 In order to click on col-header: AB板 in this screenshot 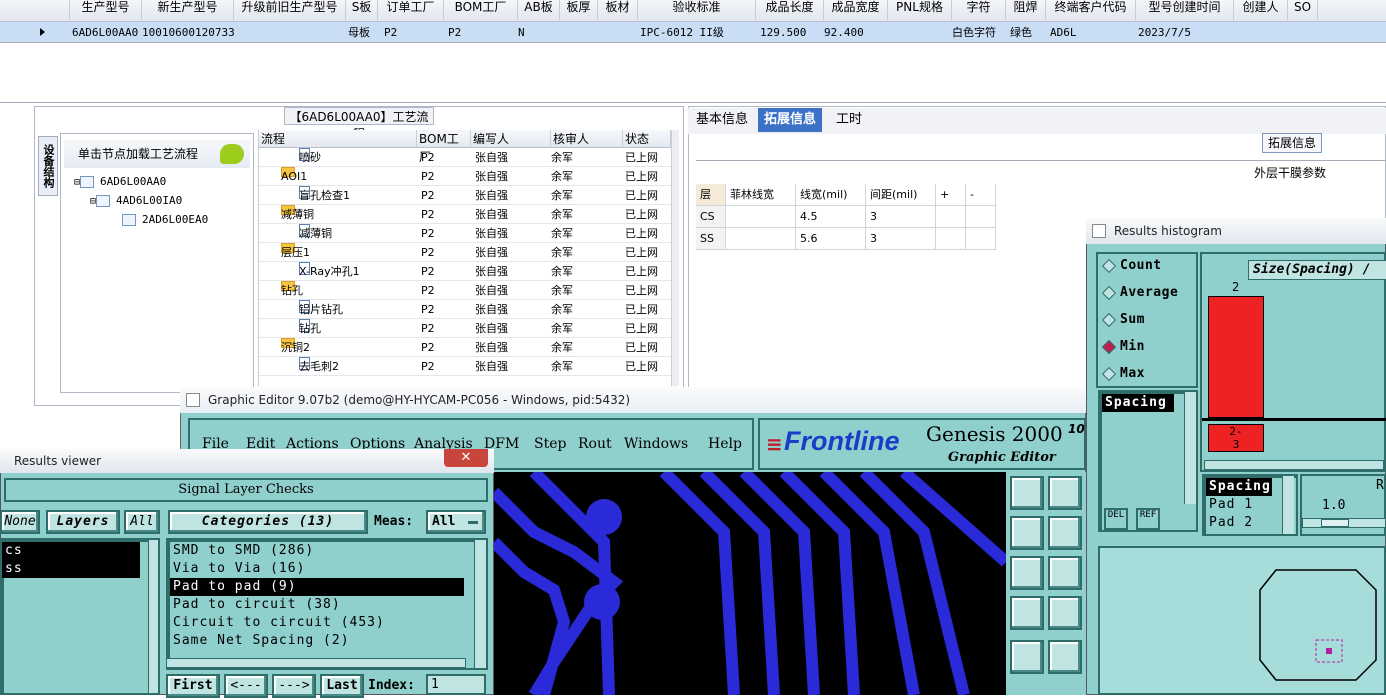, I will do `click(539, 11)`.